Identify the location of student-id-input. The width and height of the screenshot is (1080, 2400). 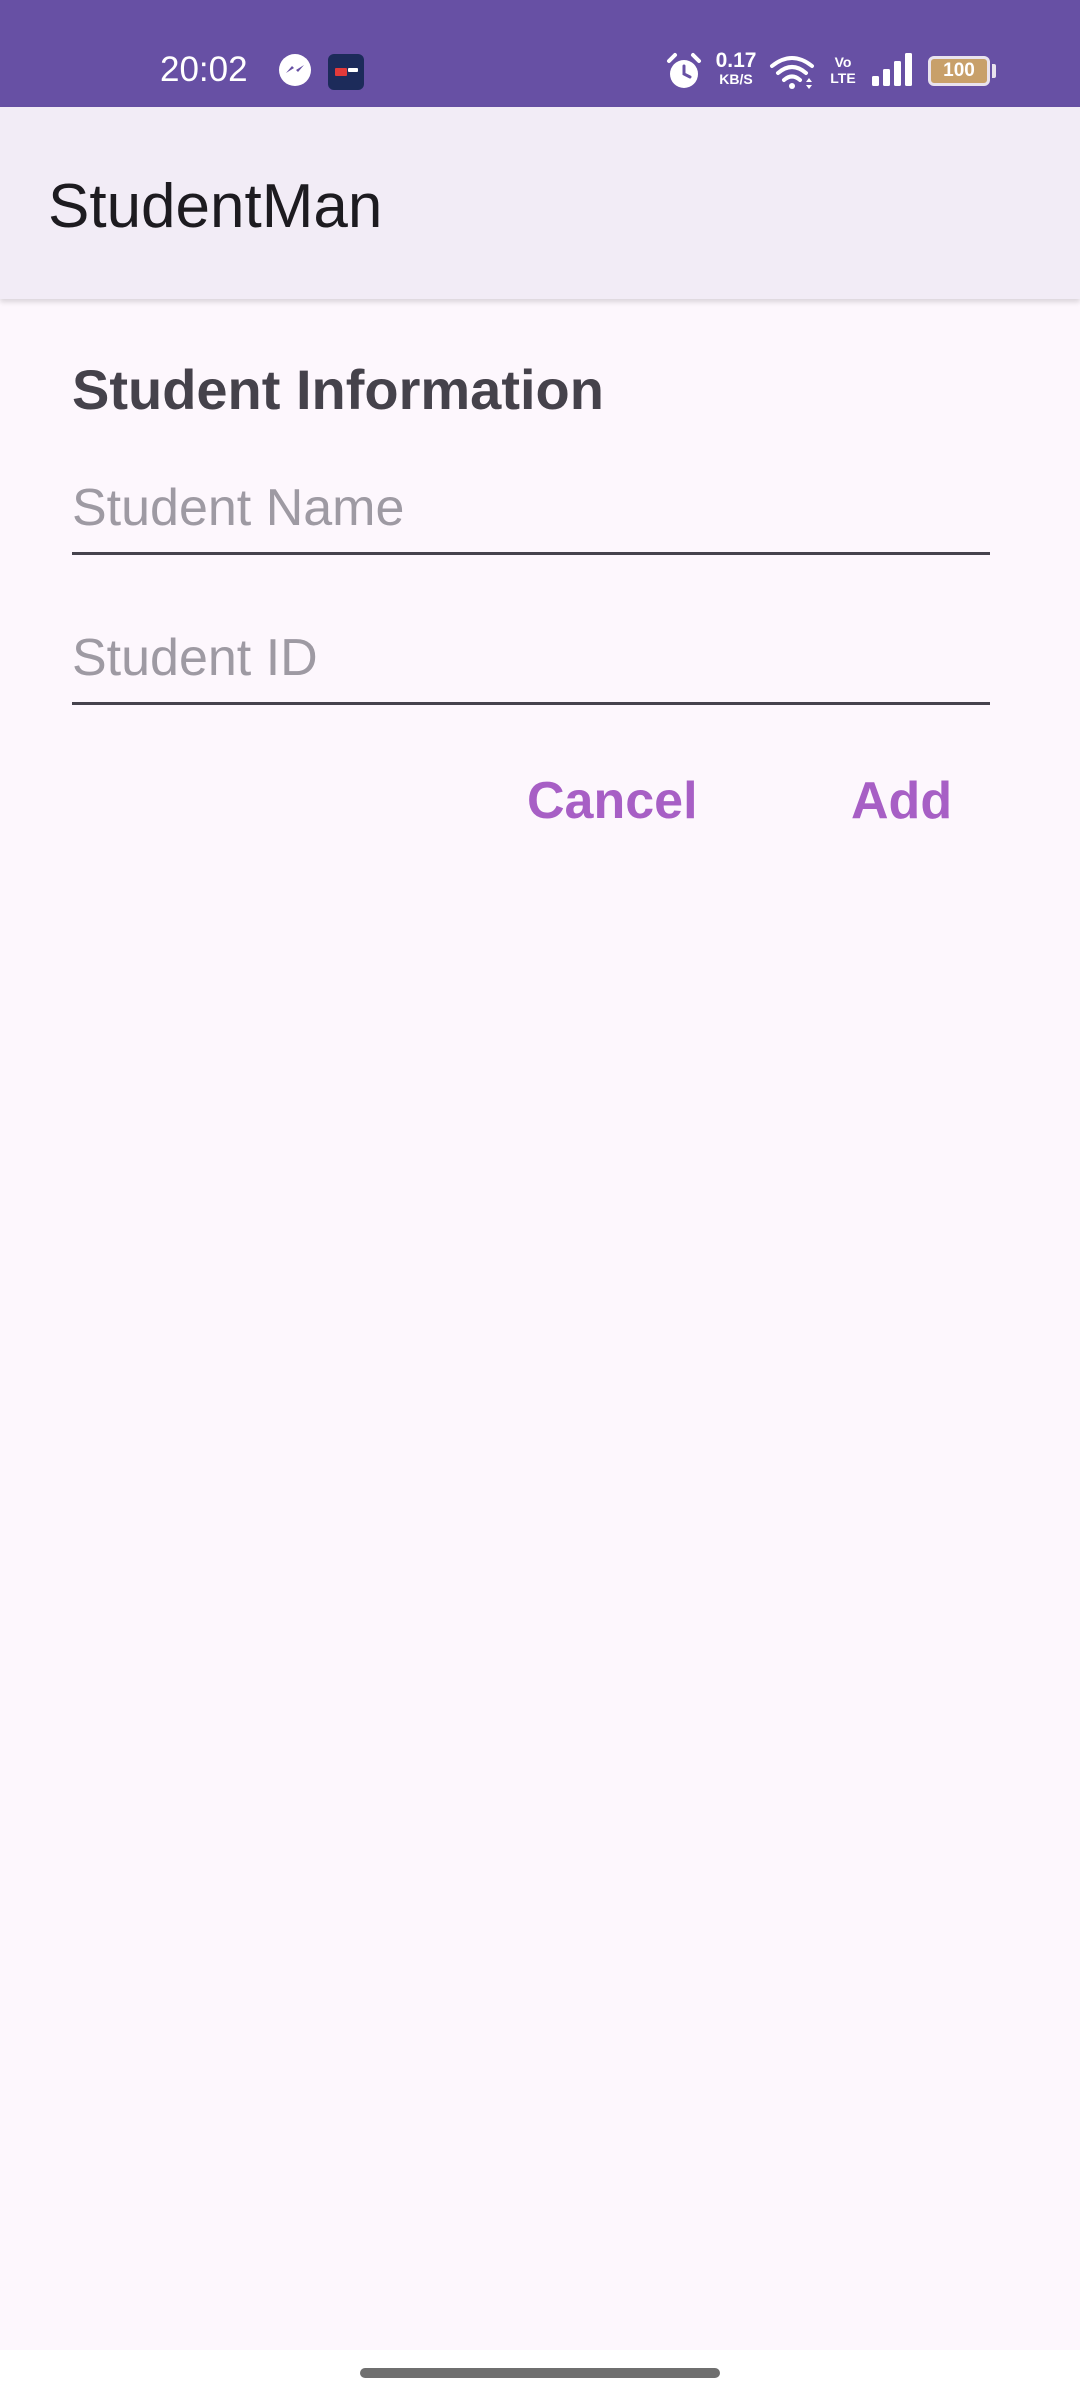
(531, 658).